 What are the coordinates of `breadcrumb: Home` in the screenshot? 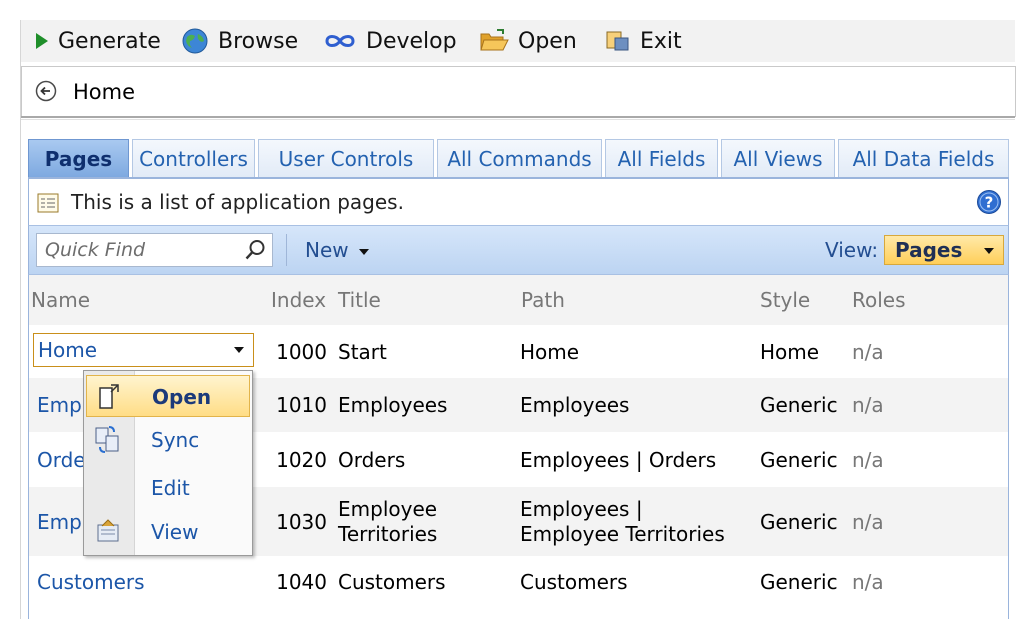 It's located at (518, 91).